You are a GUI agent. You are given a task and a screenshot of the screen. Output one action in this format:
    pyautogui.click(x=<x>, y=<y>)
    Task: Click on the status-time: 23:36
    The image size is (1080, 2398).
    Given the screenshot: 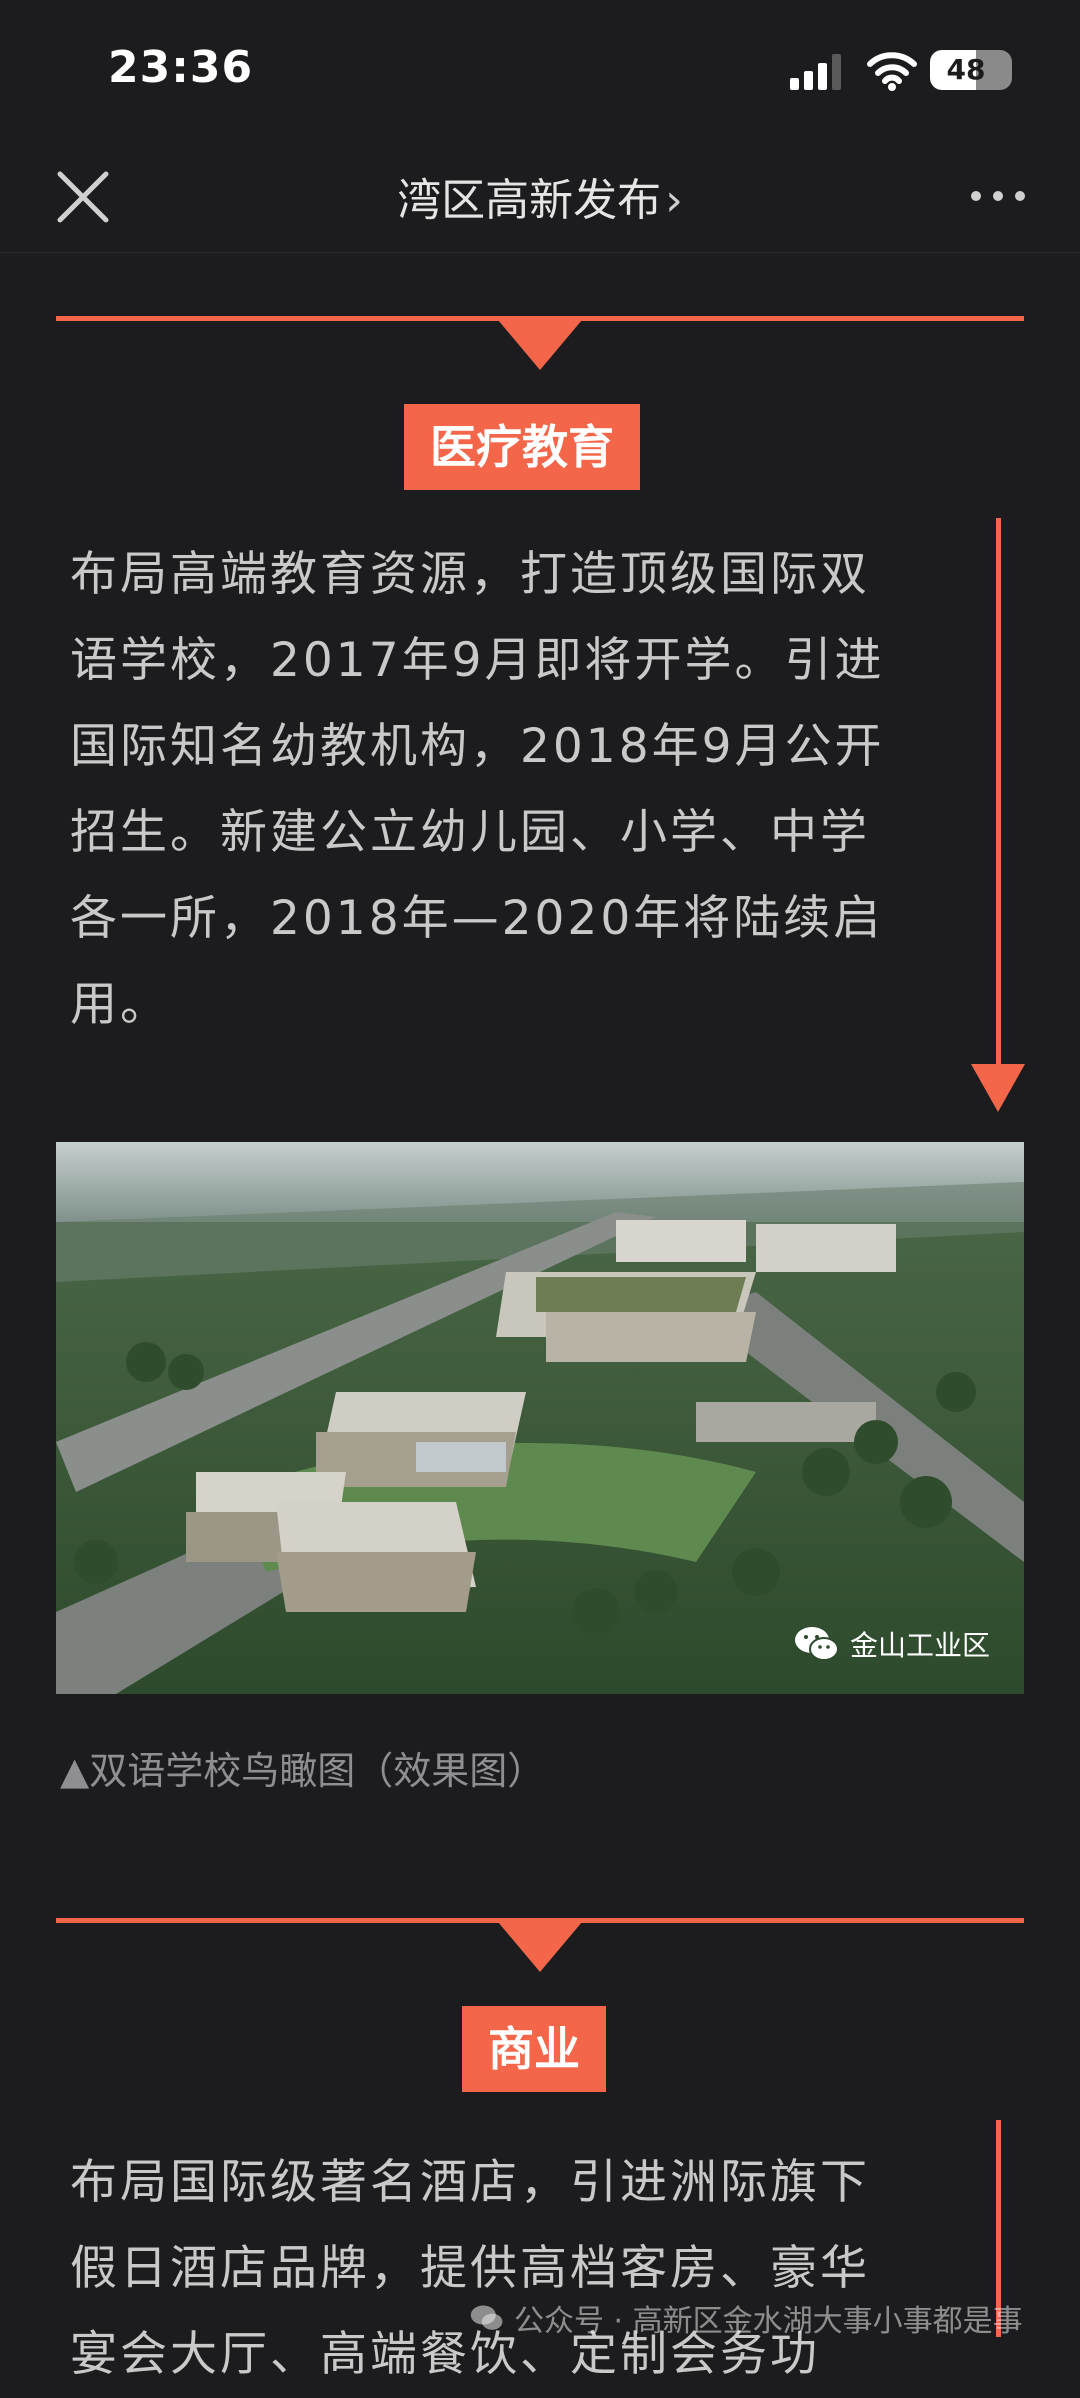 What is the action you would take?
    pyautogui.click(x=181, y=67)
    